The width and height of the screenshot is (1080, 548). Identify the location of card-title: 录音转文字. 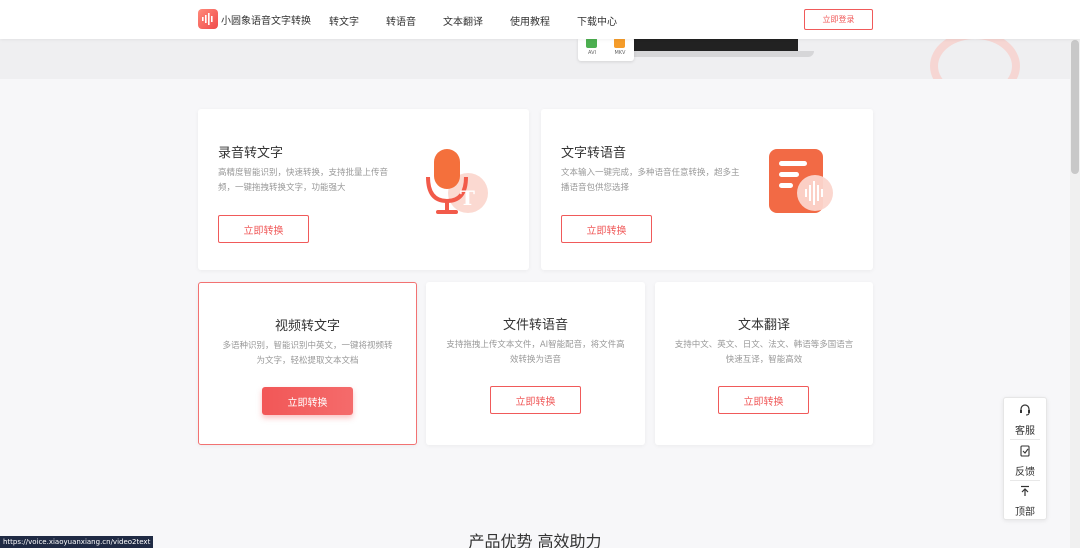
(251, 153).